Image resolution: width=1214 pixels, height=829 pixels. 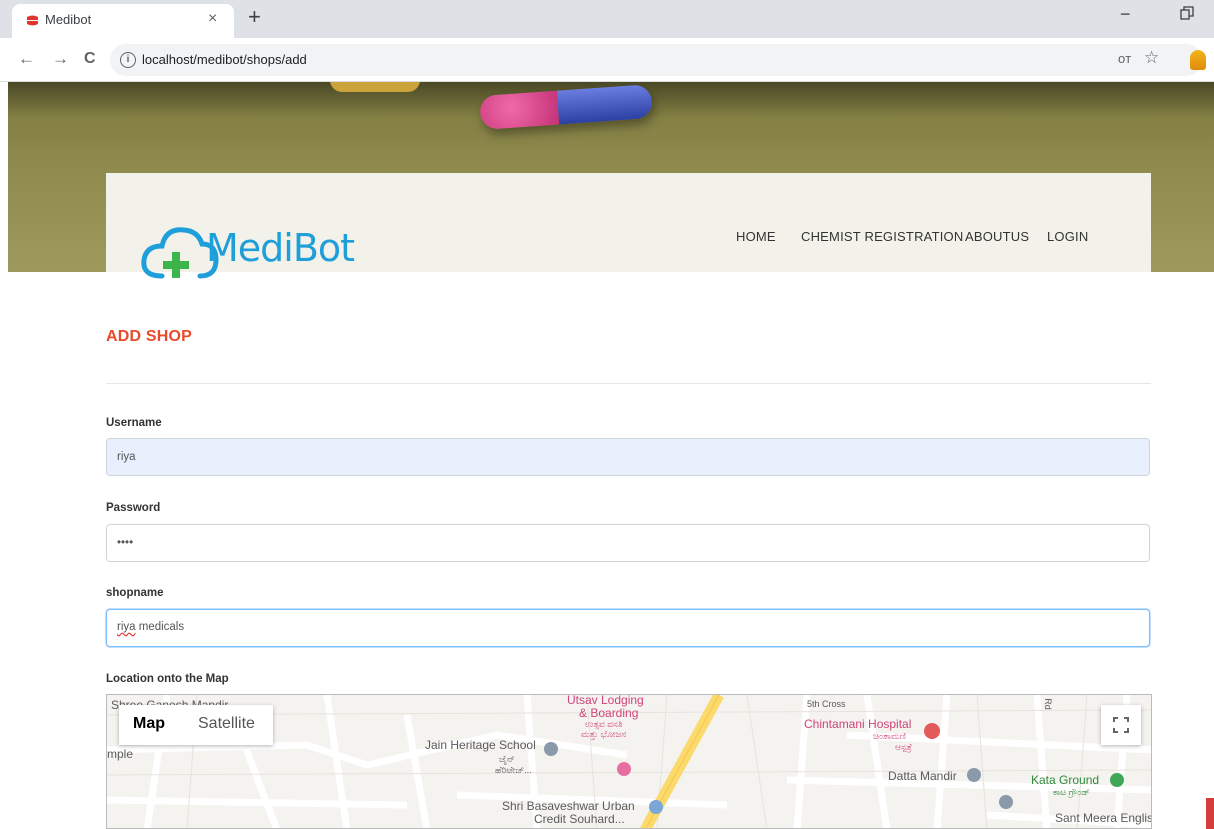 I want to click on map-label-chintamani-kn2: ಆಸ್ಪತ್ರೆ, so click(x=903, y=747).